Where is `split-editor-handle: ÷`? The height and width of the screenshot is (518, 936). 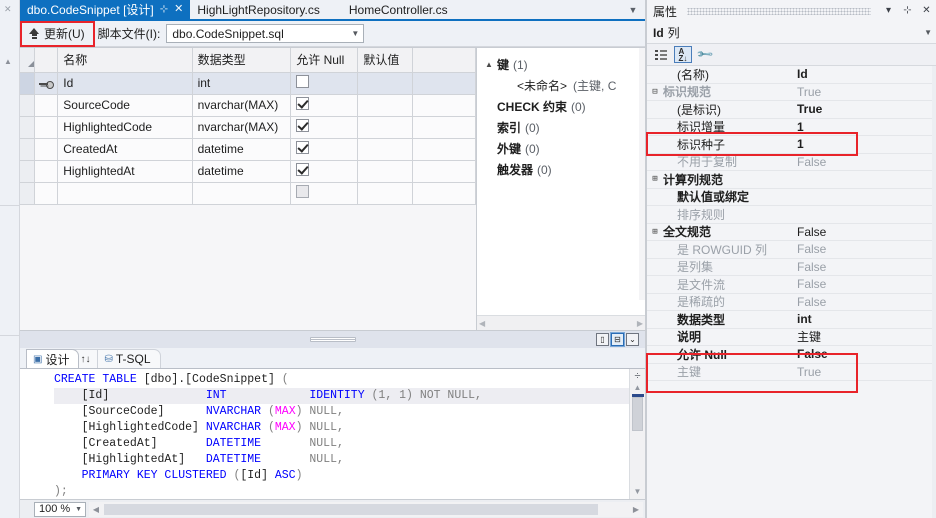 split-editor-handle: ÷ is located at coordinates (638, 377).